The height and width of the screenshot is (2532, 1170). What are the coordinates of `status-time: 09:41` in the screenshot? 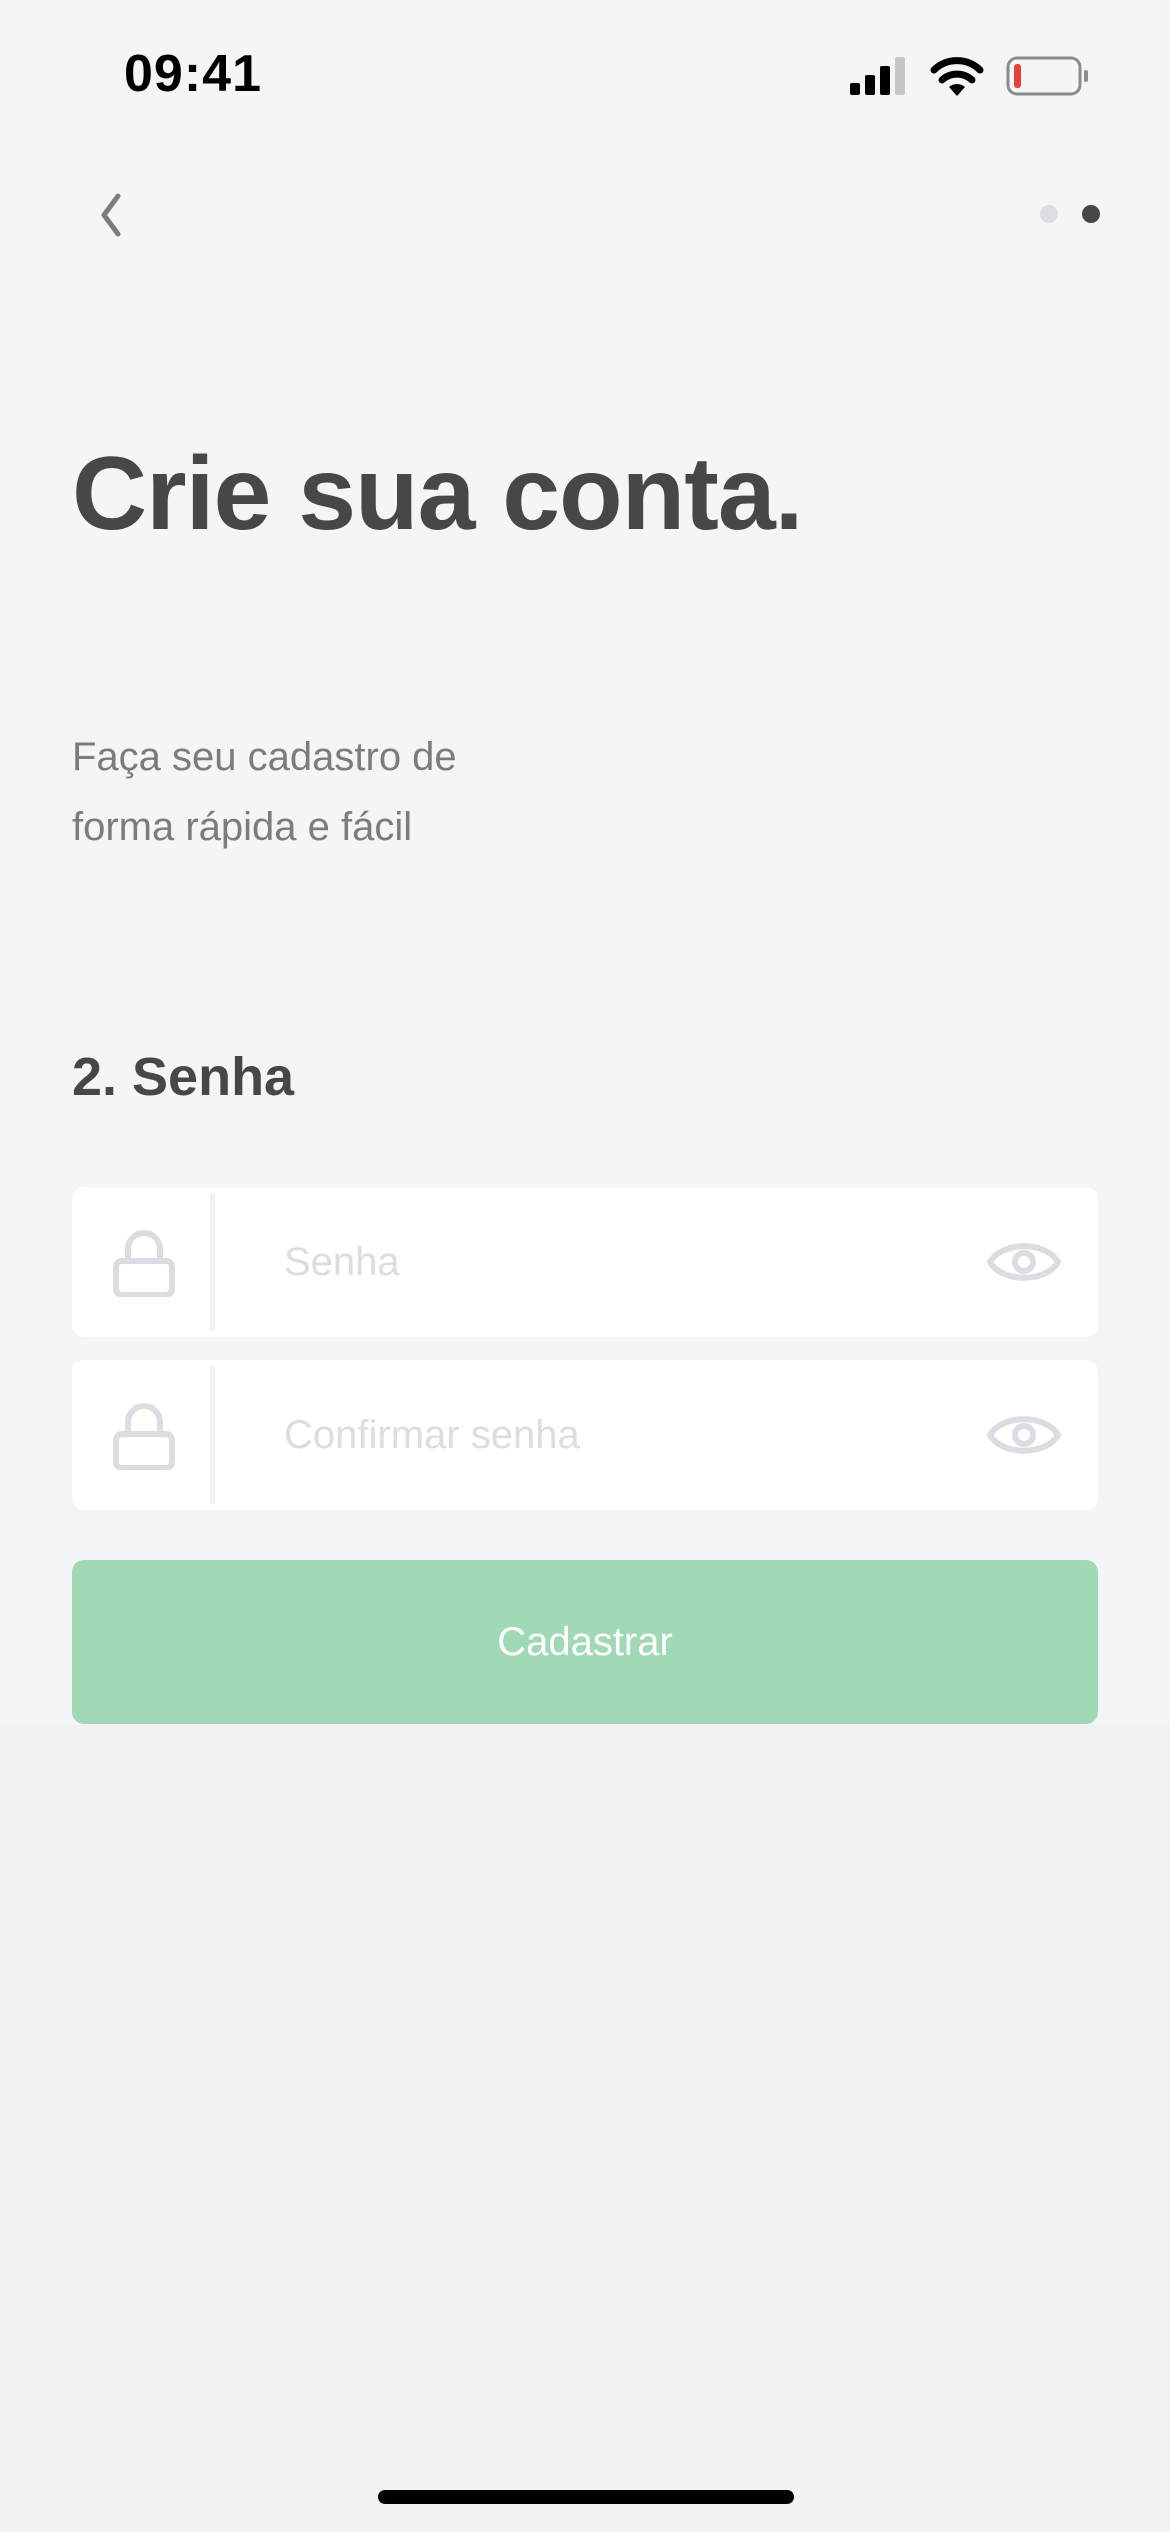 It's located at (193, 74).